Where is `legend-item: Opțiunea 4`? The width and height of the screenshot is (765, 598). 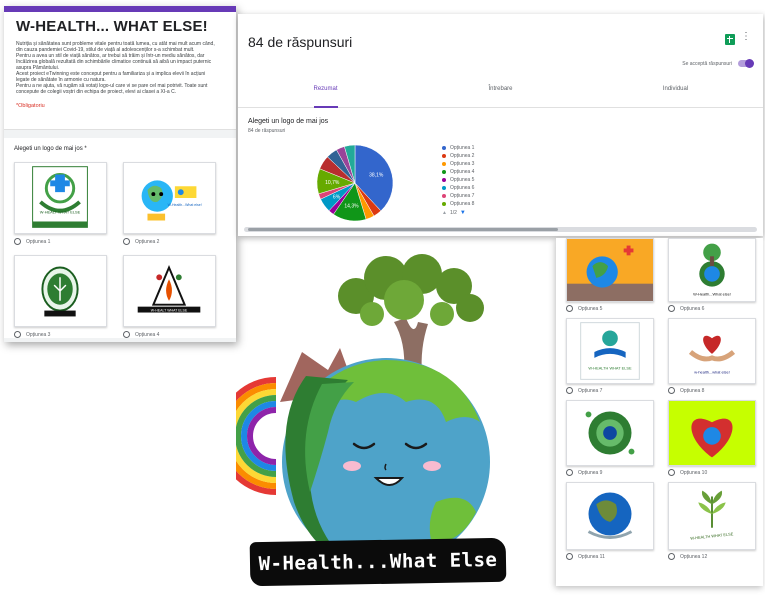
legend-item: Opțiunea 4 is located at coordinates (458, 172).